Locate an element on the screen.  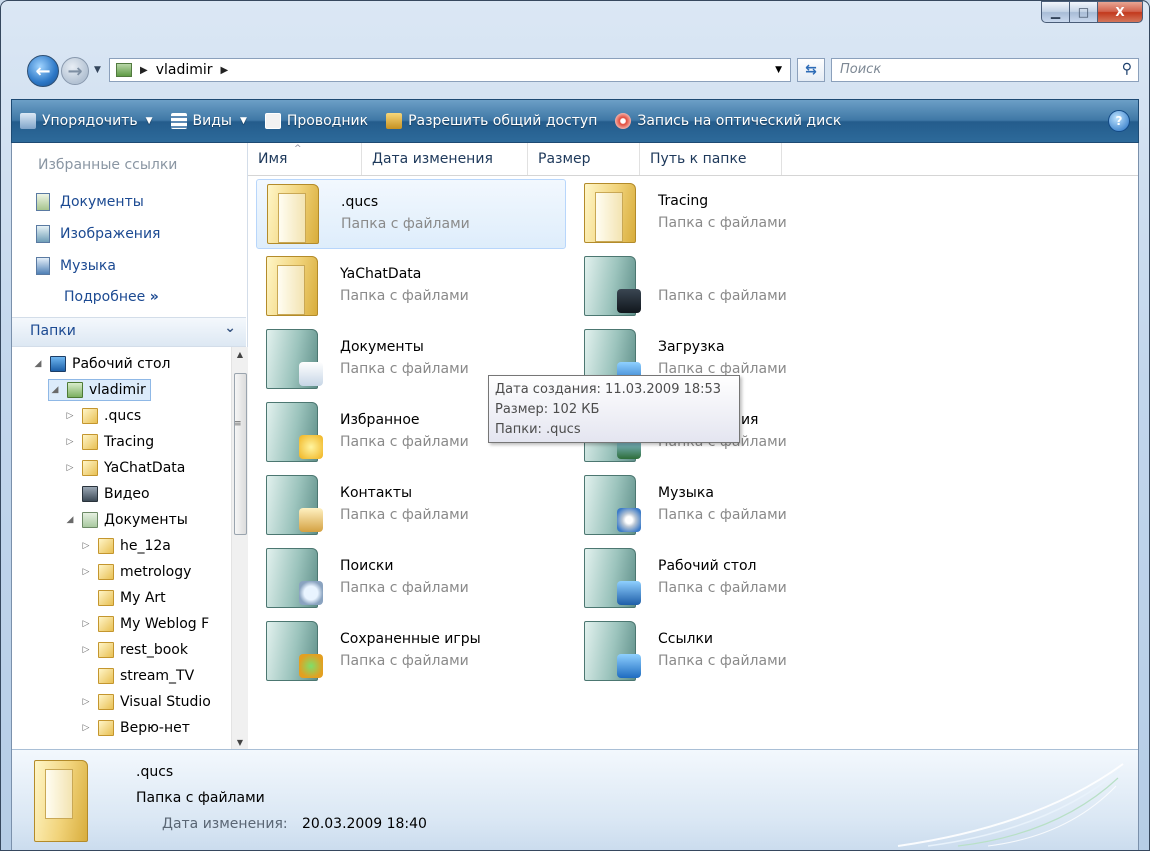
views-menu: Виды ▼ is located at coordinates (208, 121).